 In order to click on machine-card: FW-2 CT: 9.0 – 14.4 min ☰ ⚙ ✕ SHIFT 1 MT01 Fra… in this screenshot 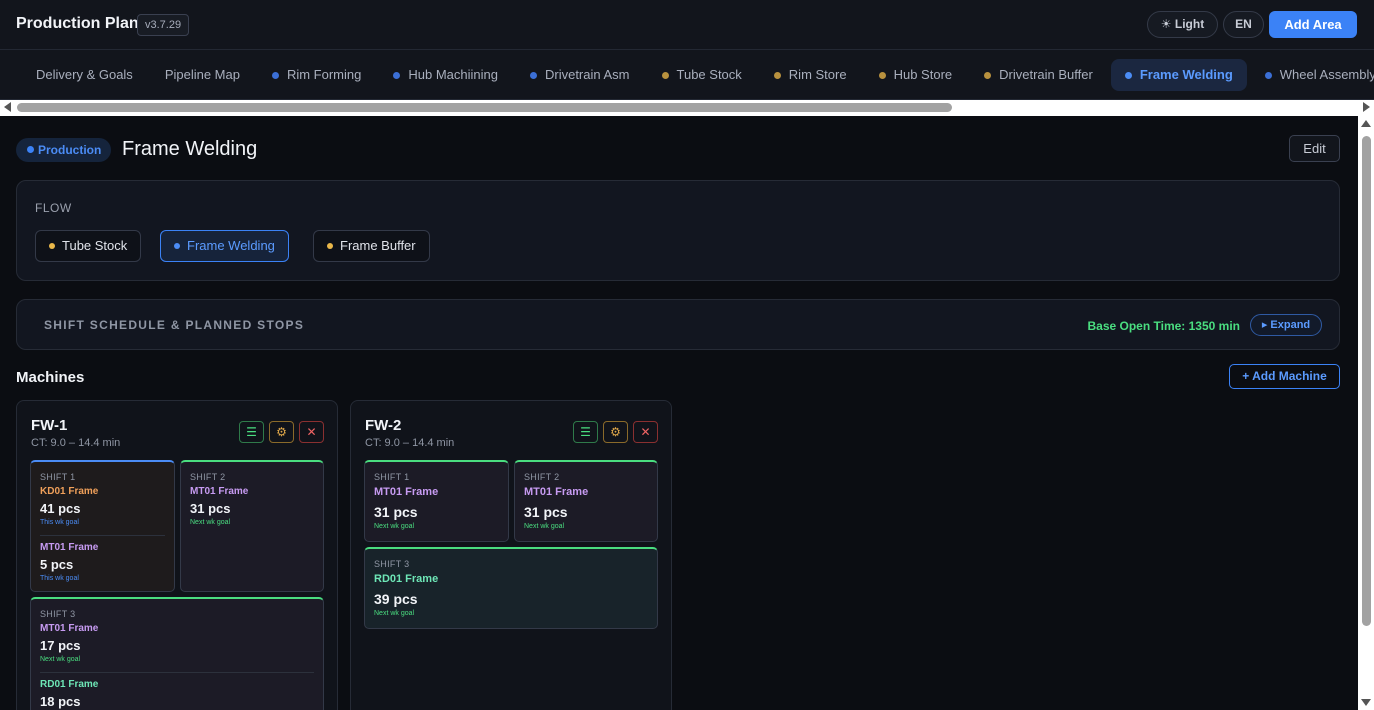, I will do `click(511, 555)`.